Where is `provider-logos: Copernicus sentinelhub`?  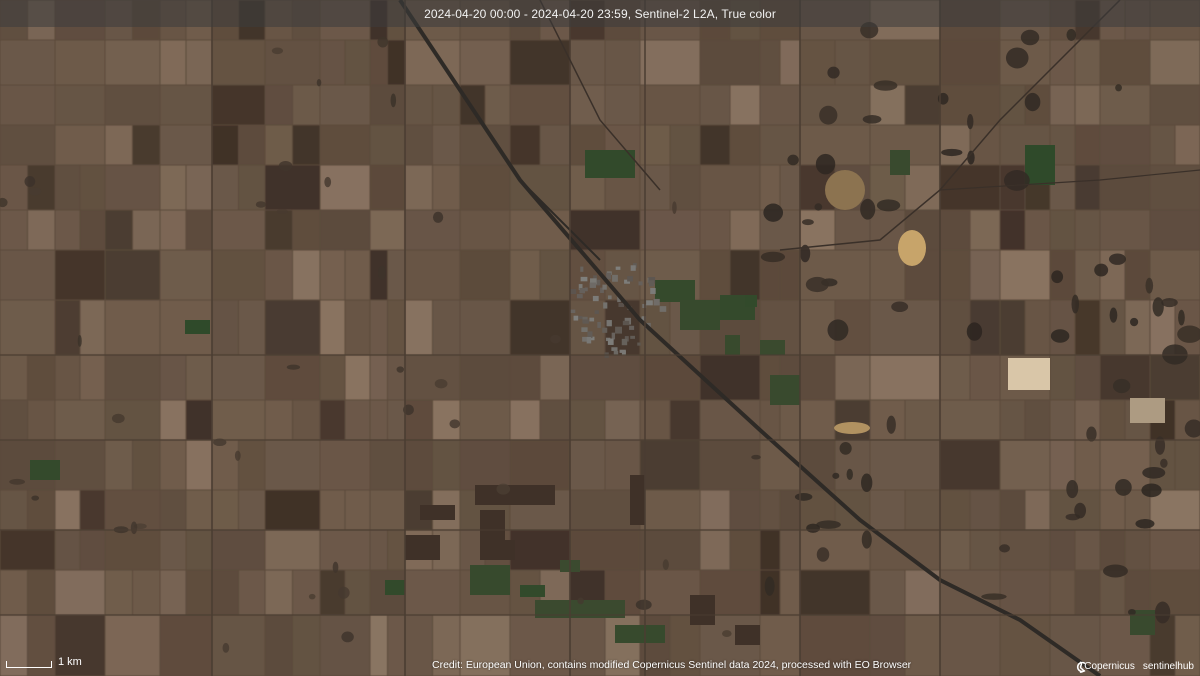 provider-logos: Copernicus sentinelhub is located at coordinates (1135, 667).